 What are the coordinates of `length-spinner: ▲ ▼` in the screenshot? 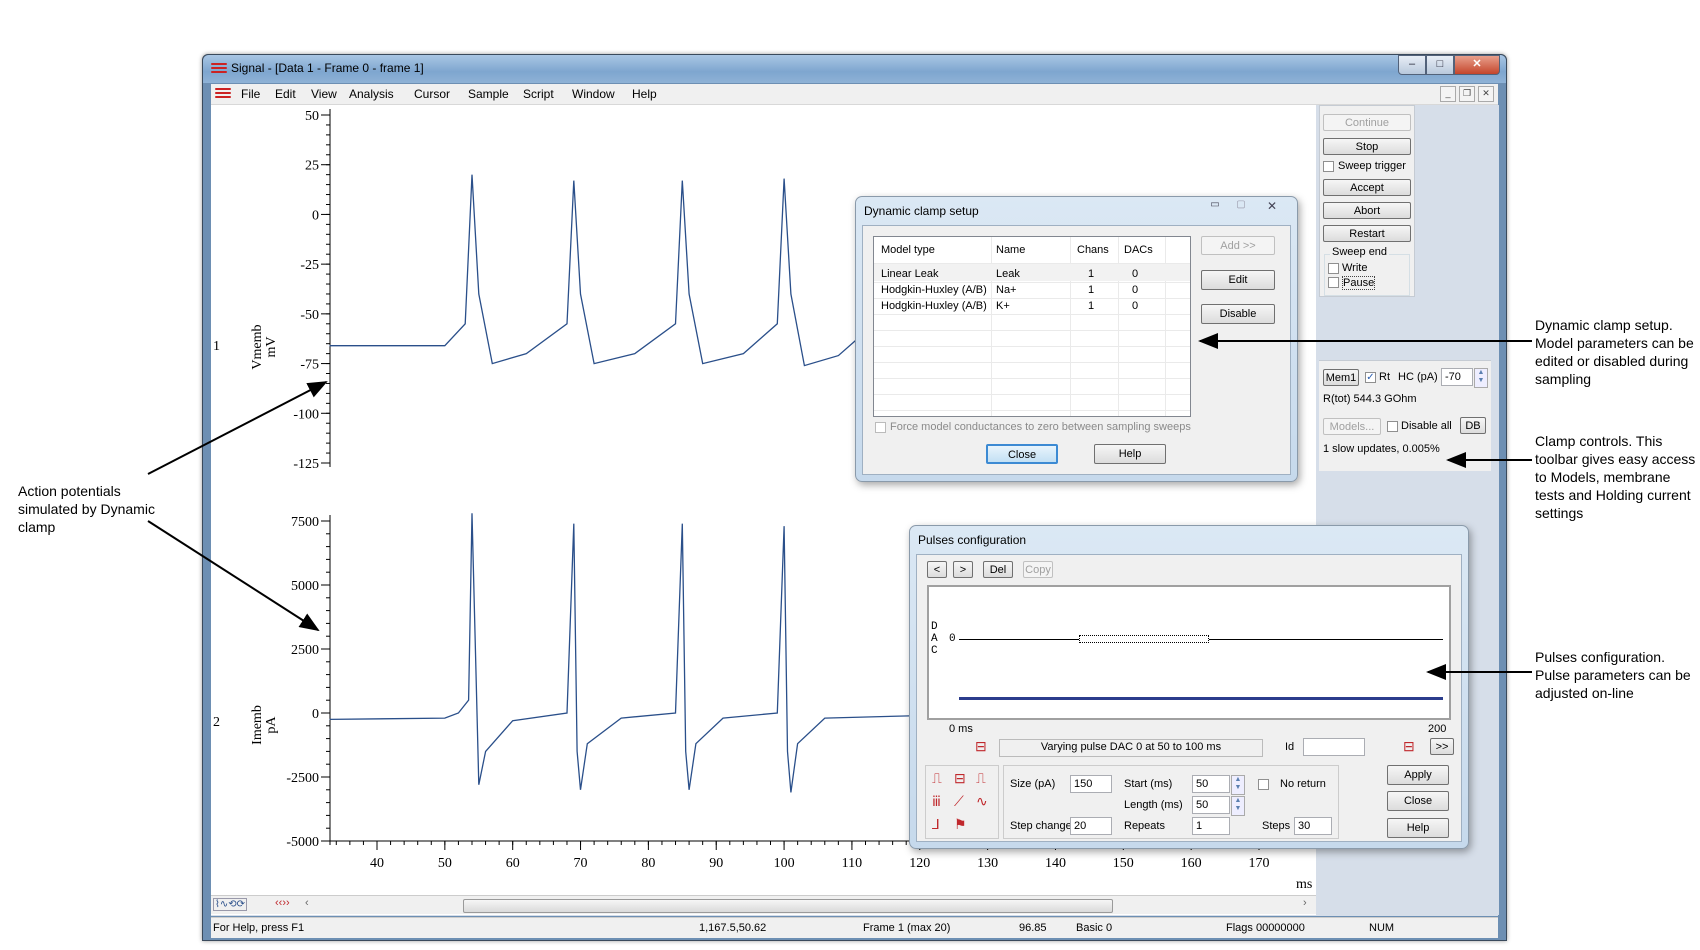 It's located at (1238, 806).